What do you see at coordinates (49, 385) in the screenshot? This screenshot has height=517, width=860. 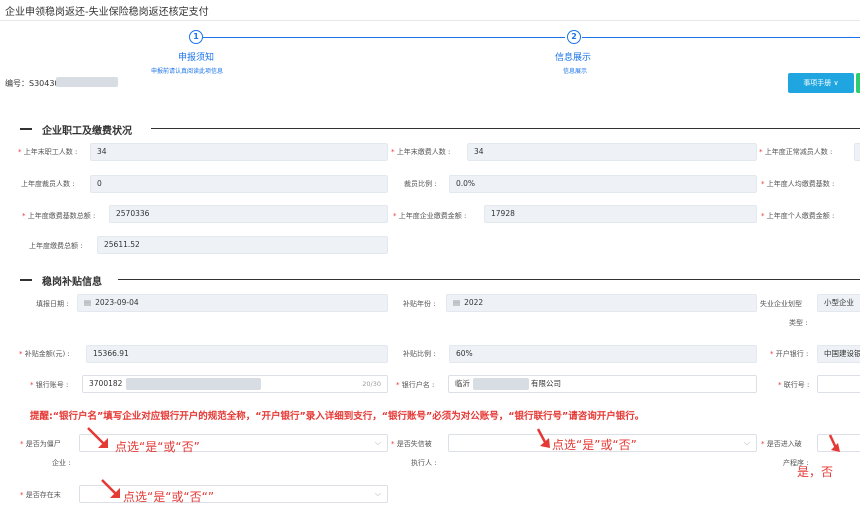 I see `label-account-no: * 银行账号 :` at bounding box center [49, 385].